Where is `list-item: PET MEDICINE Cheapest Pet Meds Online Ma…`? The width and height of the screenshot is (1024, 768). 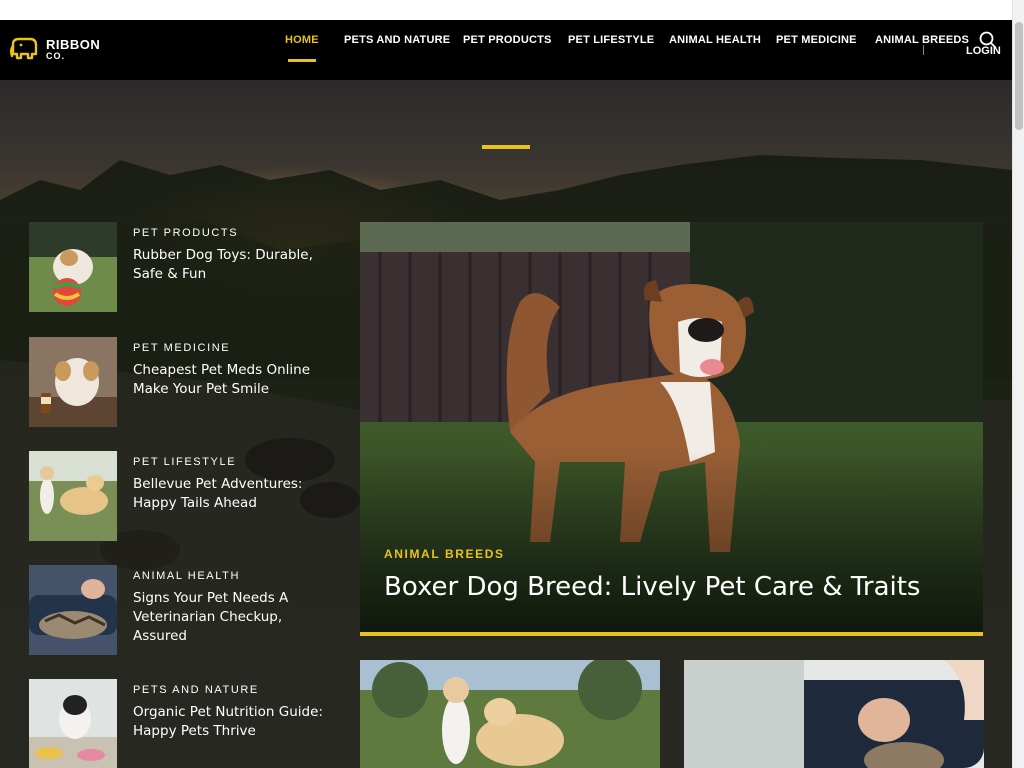 list-item: PET MEDICINE Cheapest Pet Meds Online Ma… is located at coordinates (179, 382).